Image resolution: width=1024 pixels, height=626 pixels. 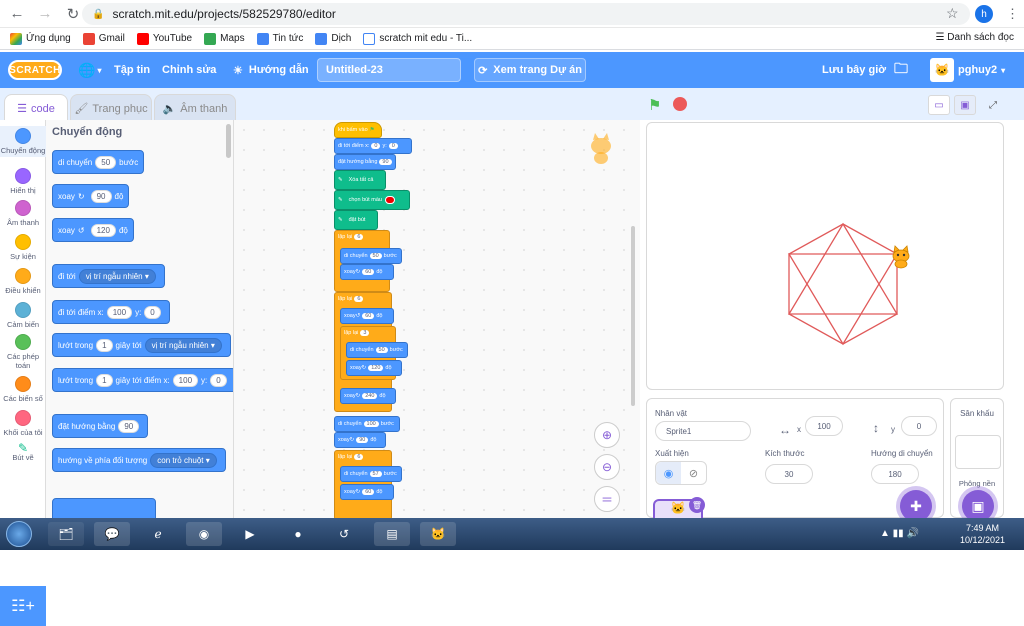 I want to click on category-sound: Âm thanh, so click(x=23, y=213).